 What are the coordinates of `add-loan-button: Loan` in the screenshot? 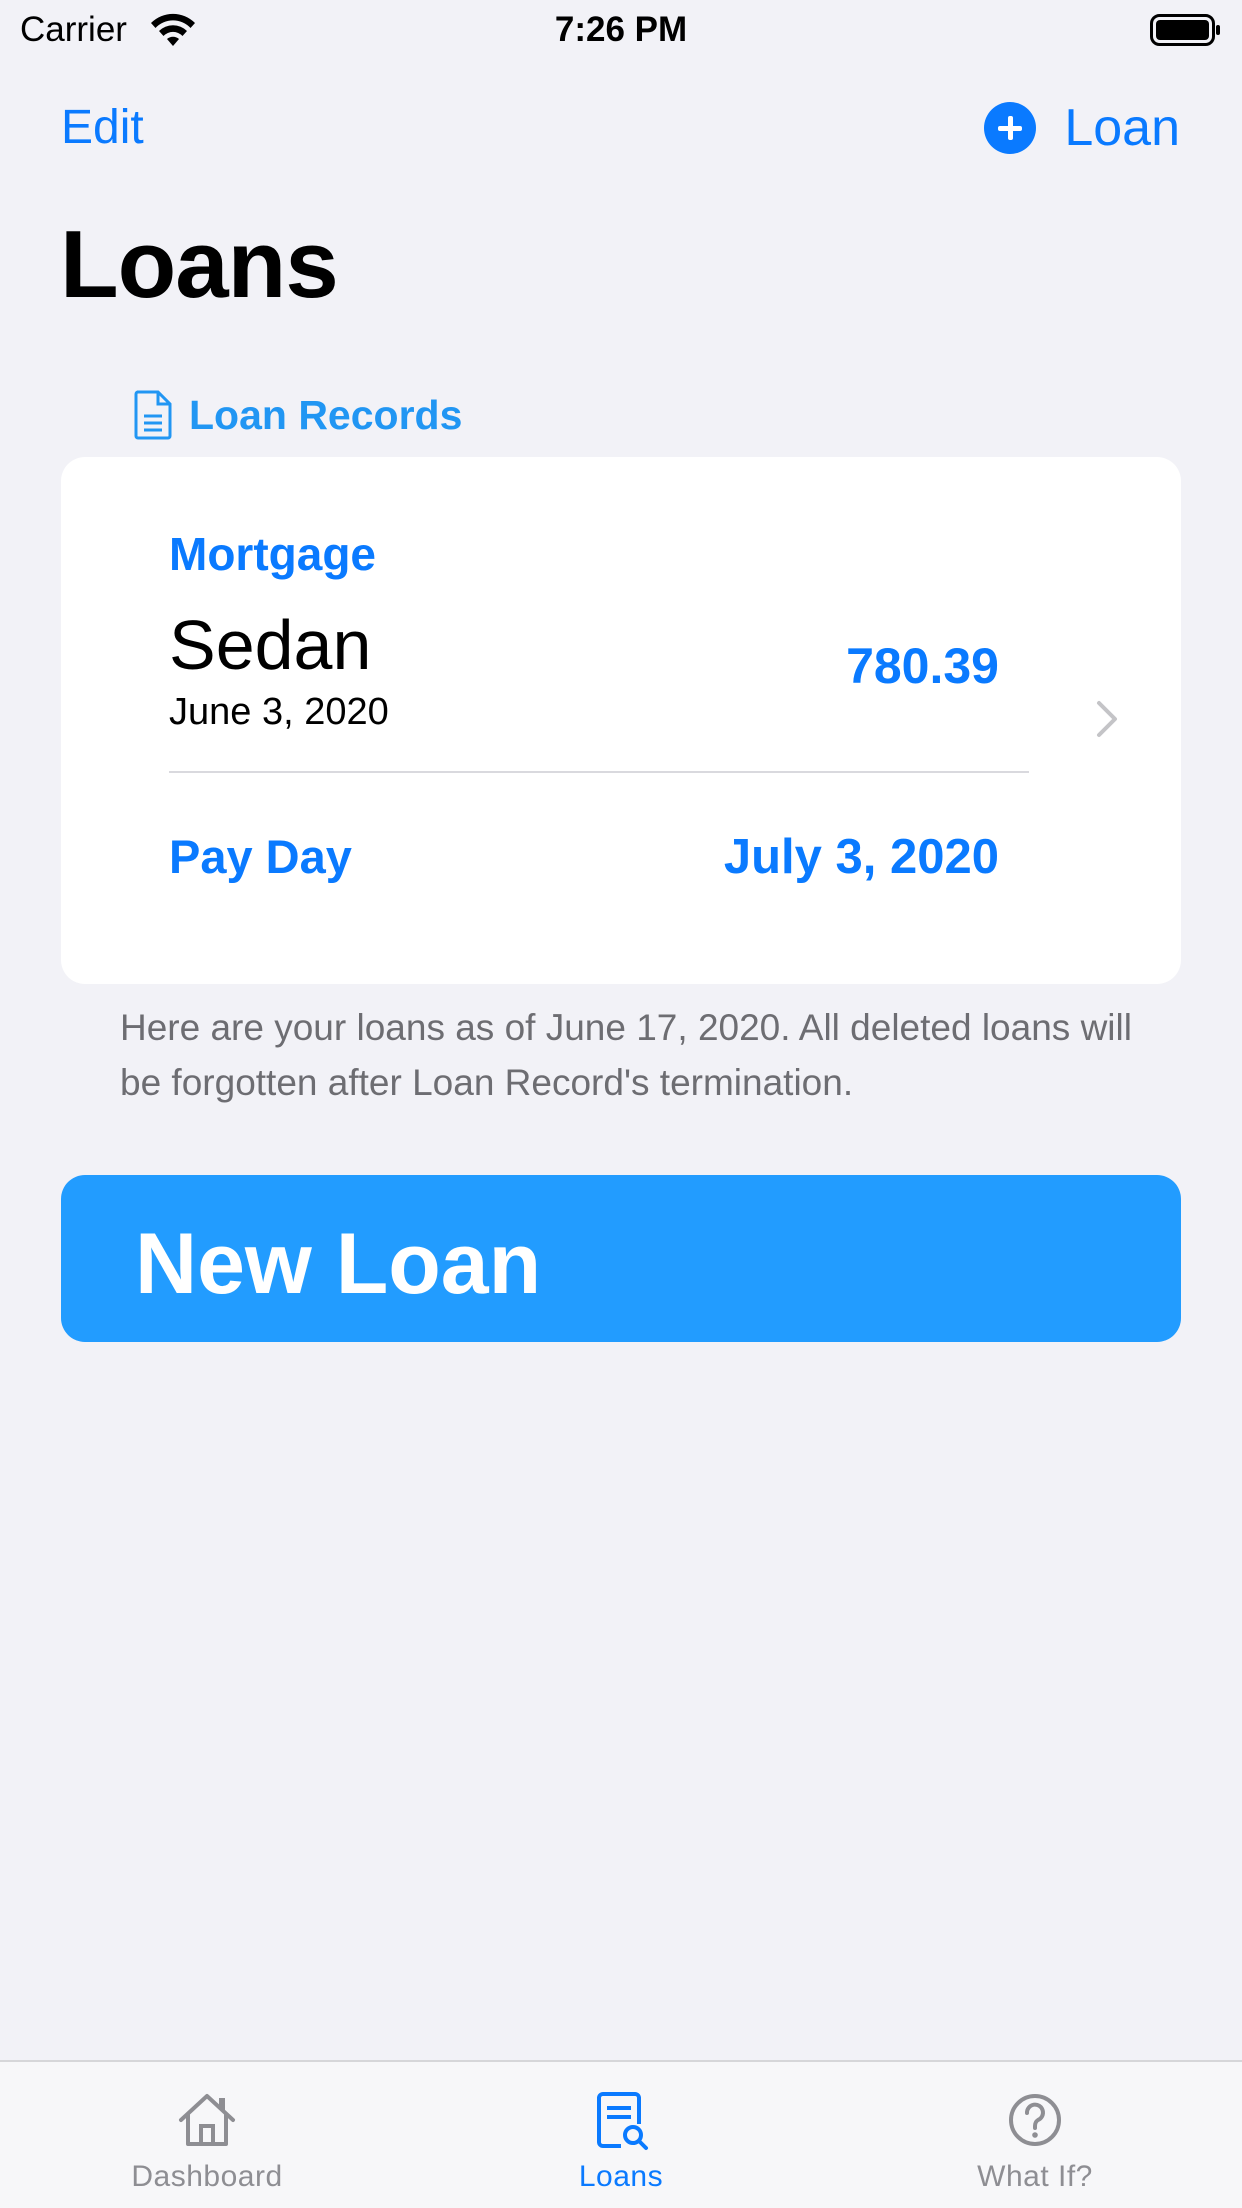 It's located at (1082, 128).